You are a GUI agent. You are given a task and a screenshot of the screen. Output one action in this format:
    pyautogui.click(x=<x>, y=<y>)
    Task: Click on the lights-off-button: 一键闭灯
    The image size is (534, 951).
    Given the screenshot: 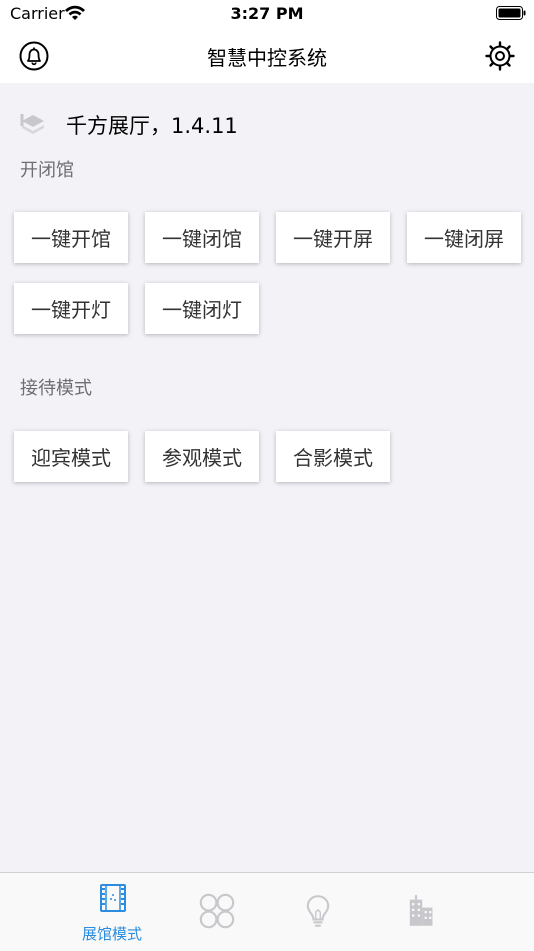 What is the action you would take?
    pyautogui.click(x=202, y=308)
    